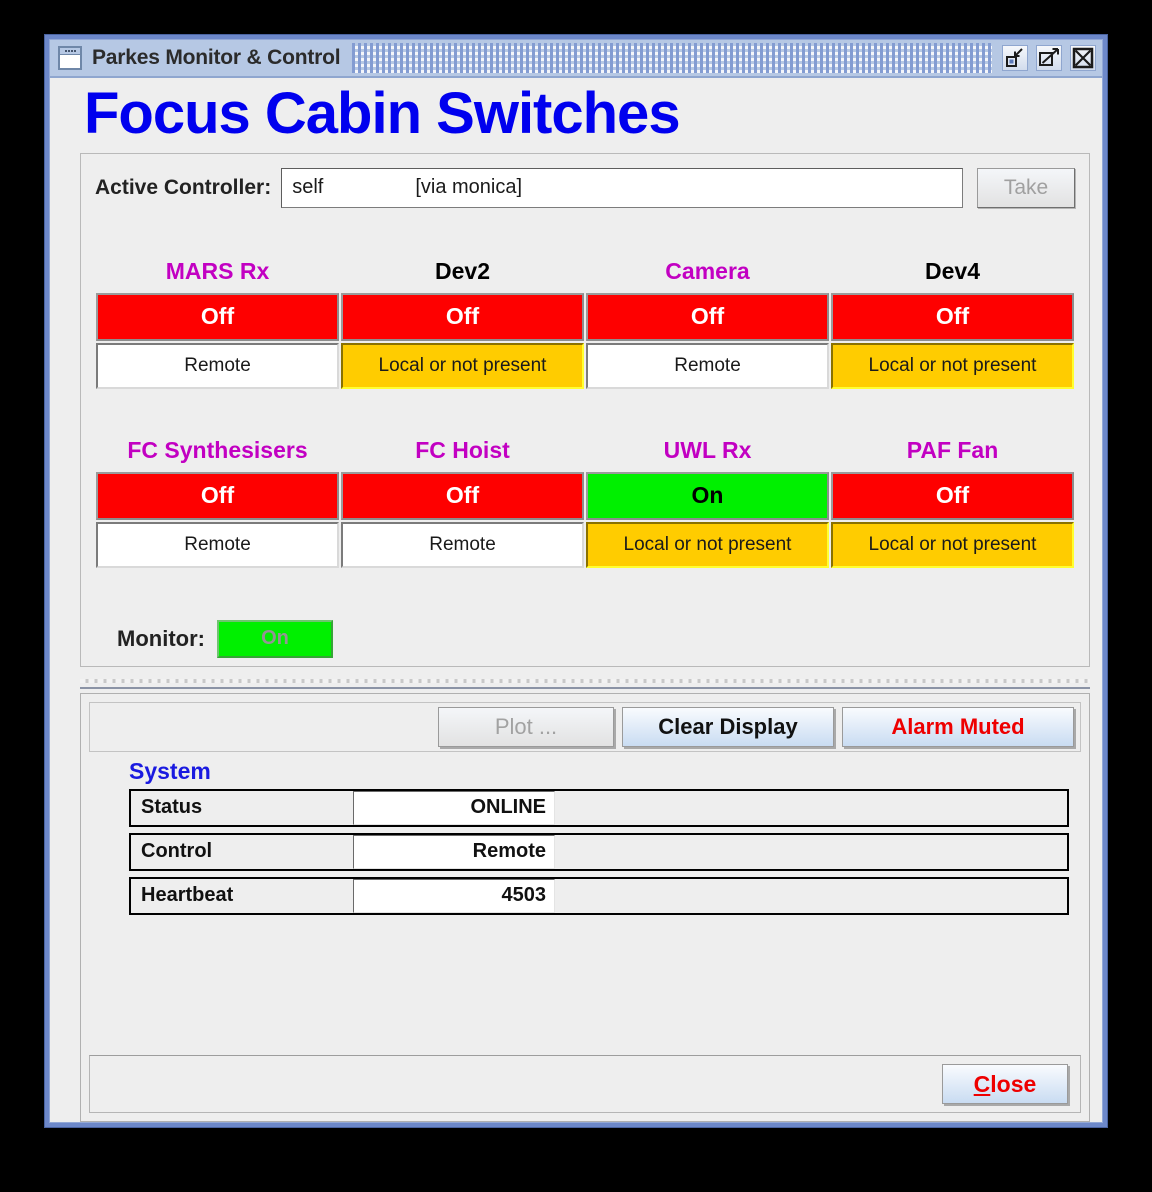  Describe the element at coordinates (585, 495) in the screenshot. I see `device-row-2-states: Off Off On Off` at that location.